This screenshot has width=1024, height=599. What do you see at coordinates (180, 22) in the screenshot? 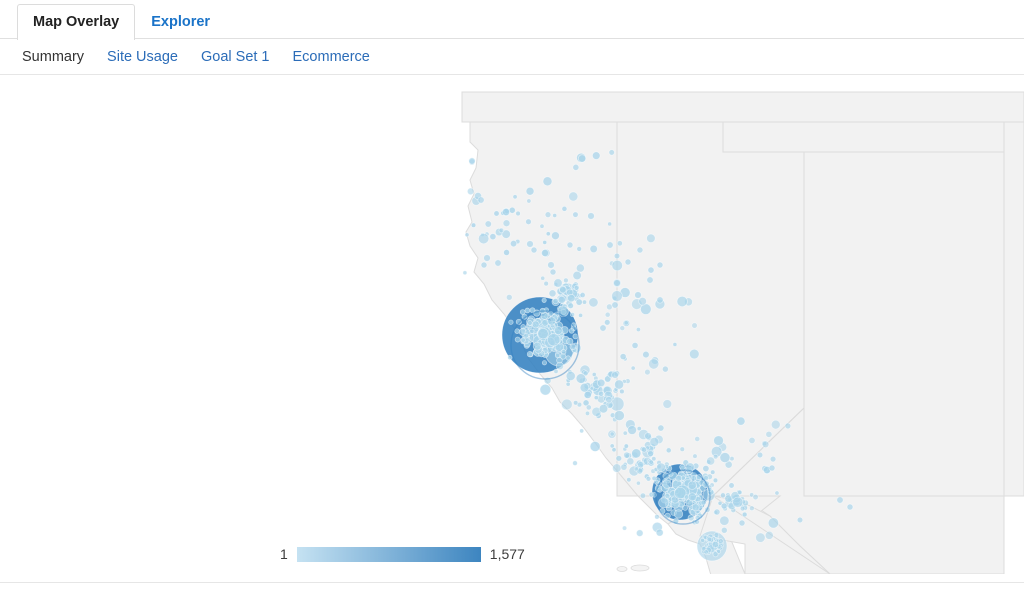
I see `tab-explorer: Explorer` at bounding box center [180, 22].